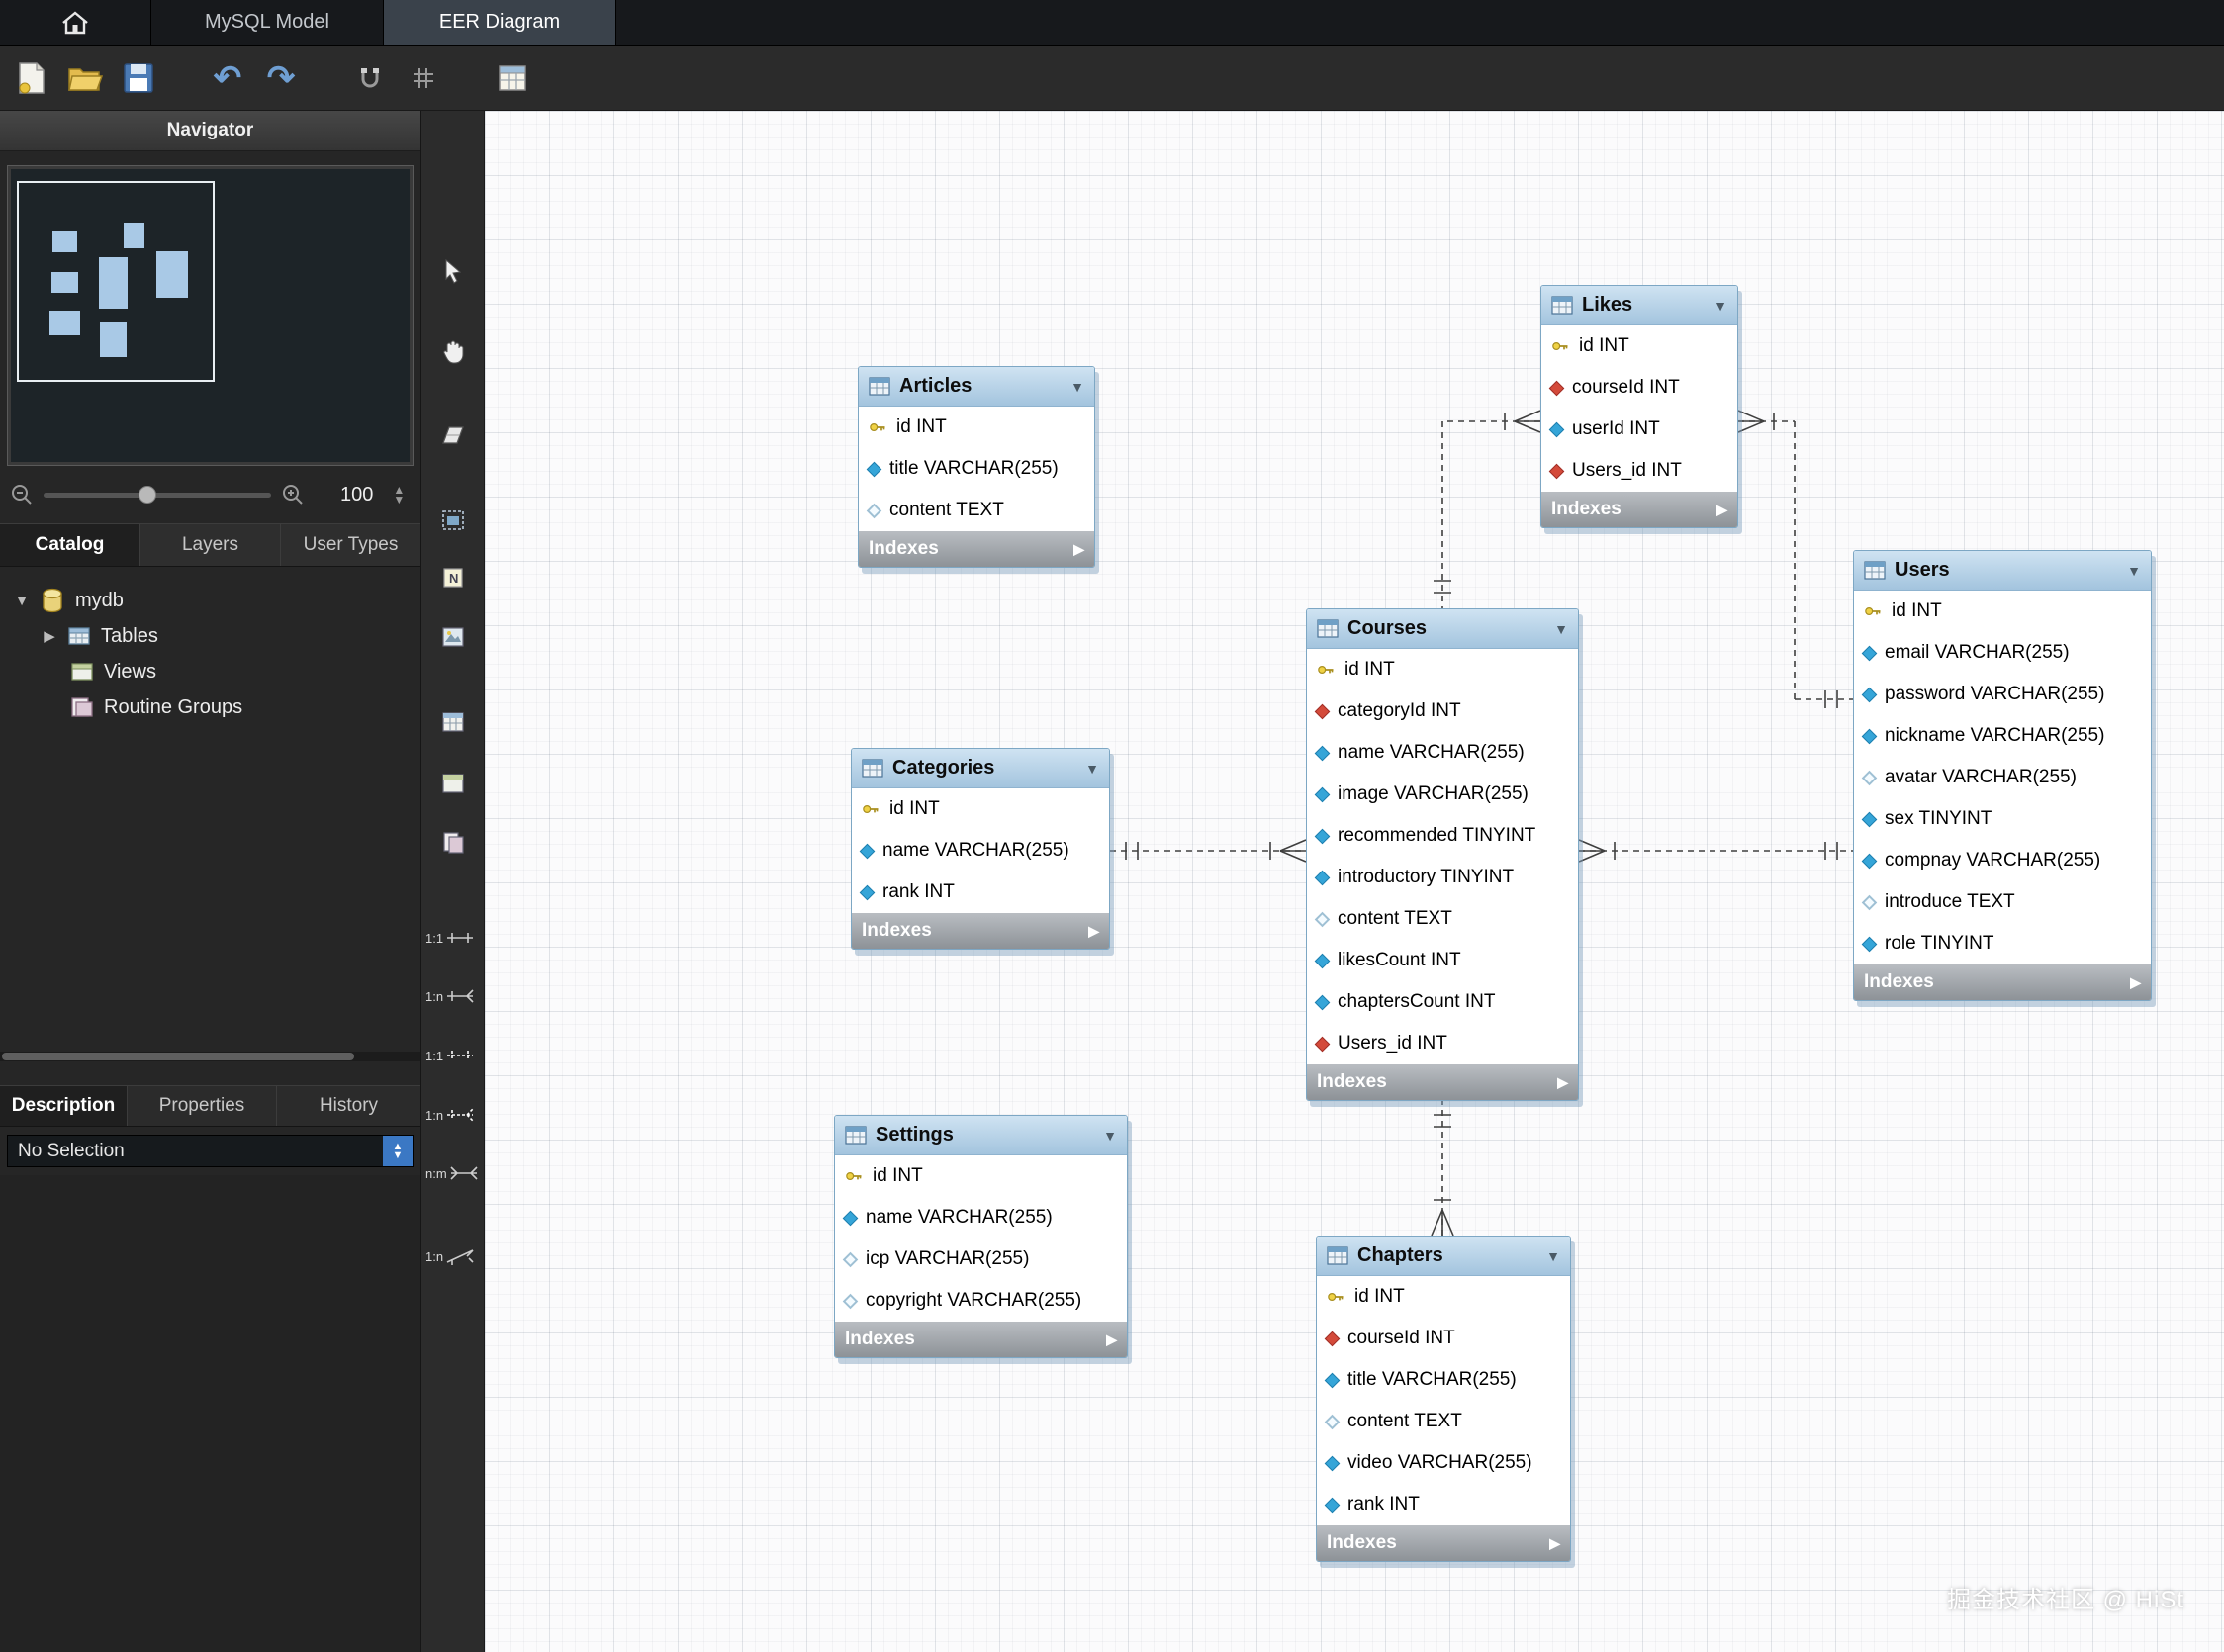 The height and width of the screenshot is (1652, 2224). I want to click on selection-dropdown: No Selection ▲ ▼, so click(210, 1151).